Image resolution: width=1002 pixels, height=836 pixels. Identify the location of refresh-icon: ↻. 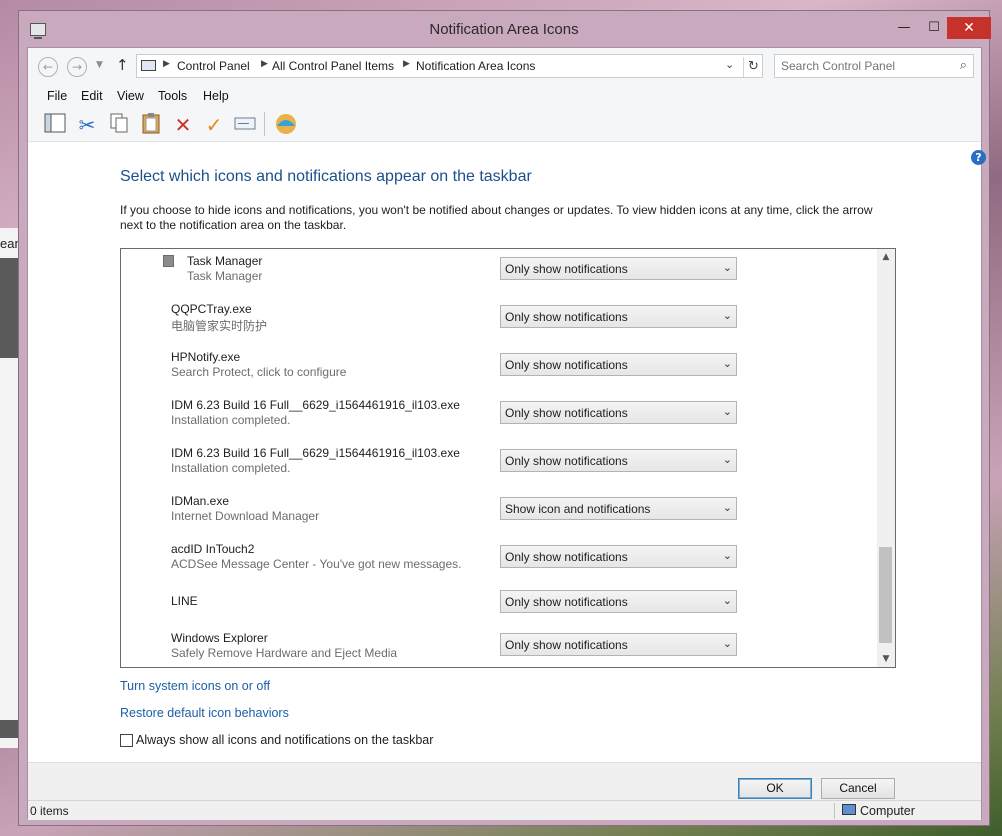
(753, 67).